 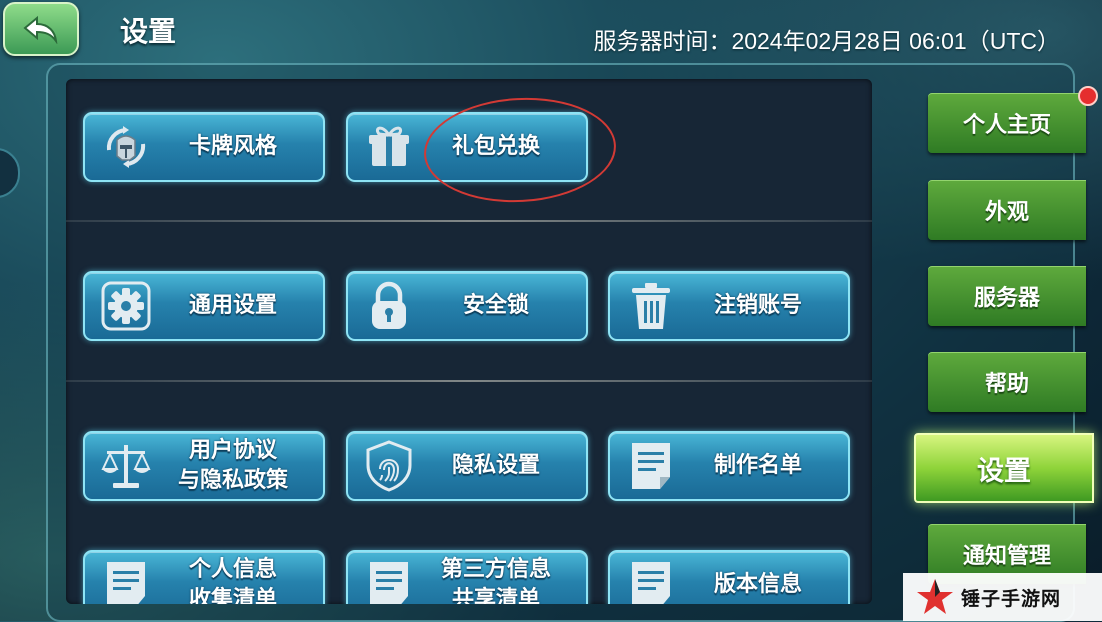 I want to click on privacy-settings-label: 隐私设置, so click(x=495, y=465).